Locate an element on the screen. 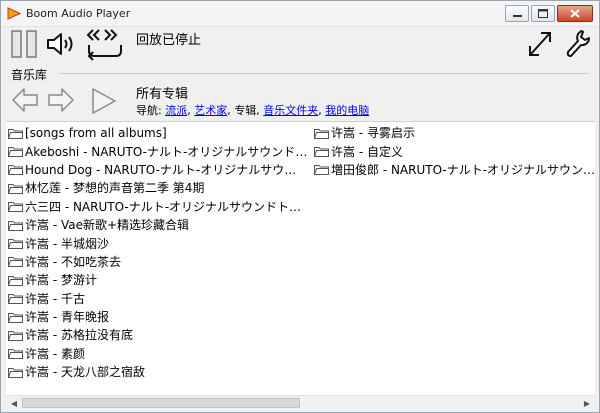 This screenshot has width=600, height=413. list-item: 许嵩 - 素颜 is located at coordinates (158, 354).